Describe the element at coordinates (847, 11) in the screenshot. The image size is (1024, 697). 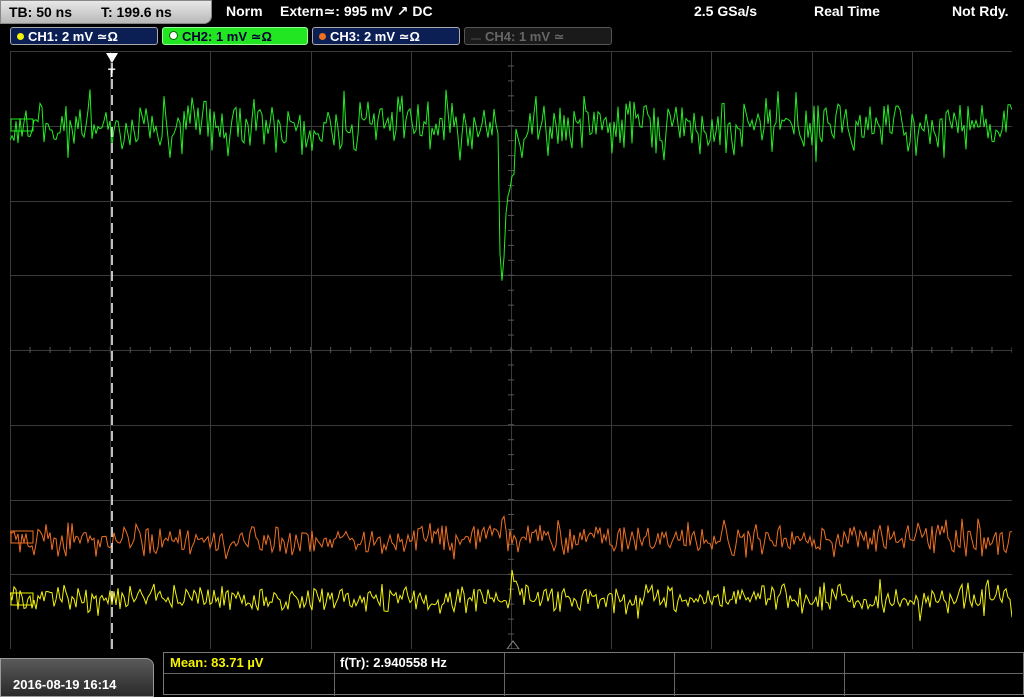
I see `acquisition-mode-label: Real Time` at that location.